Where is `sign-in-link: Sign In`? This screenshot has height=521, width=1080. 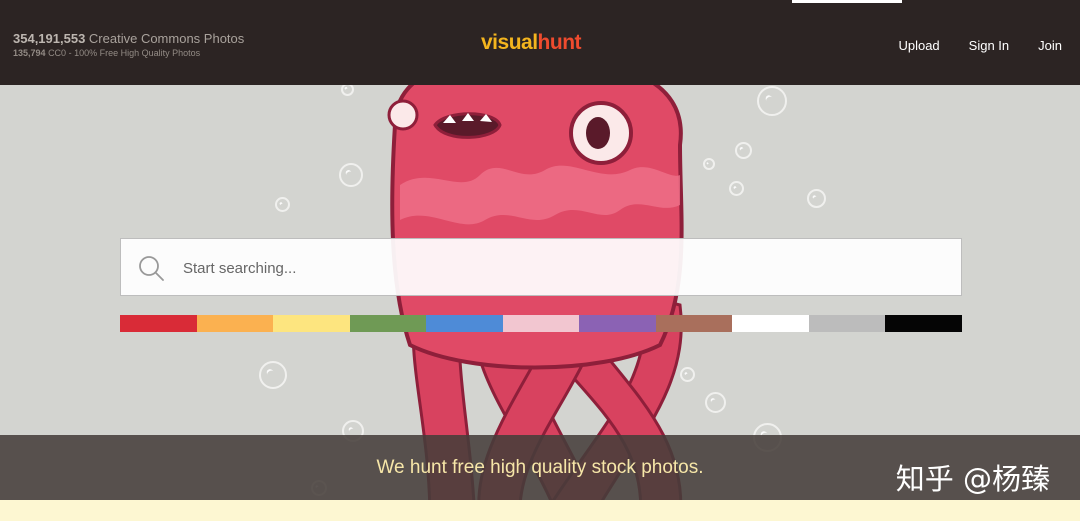 sign-in-link: Sign In is located at coordinates (989, 45).